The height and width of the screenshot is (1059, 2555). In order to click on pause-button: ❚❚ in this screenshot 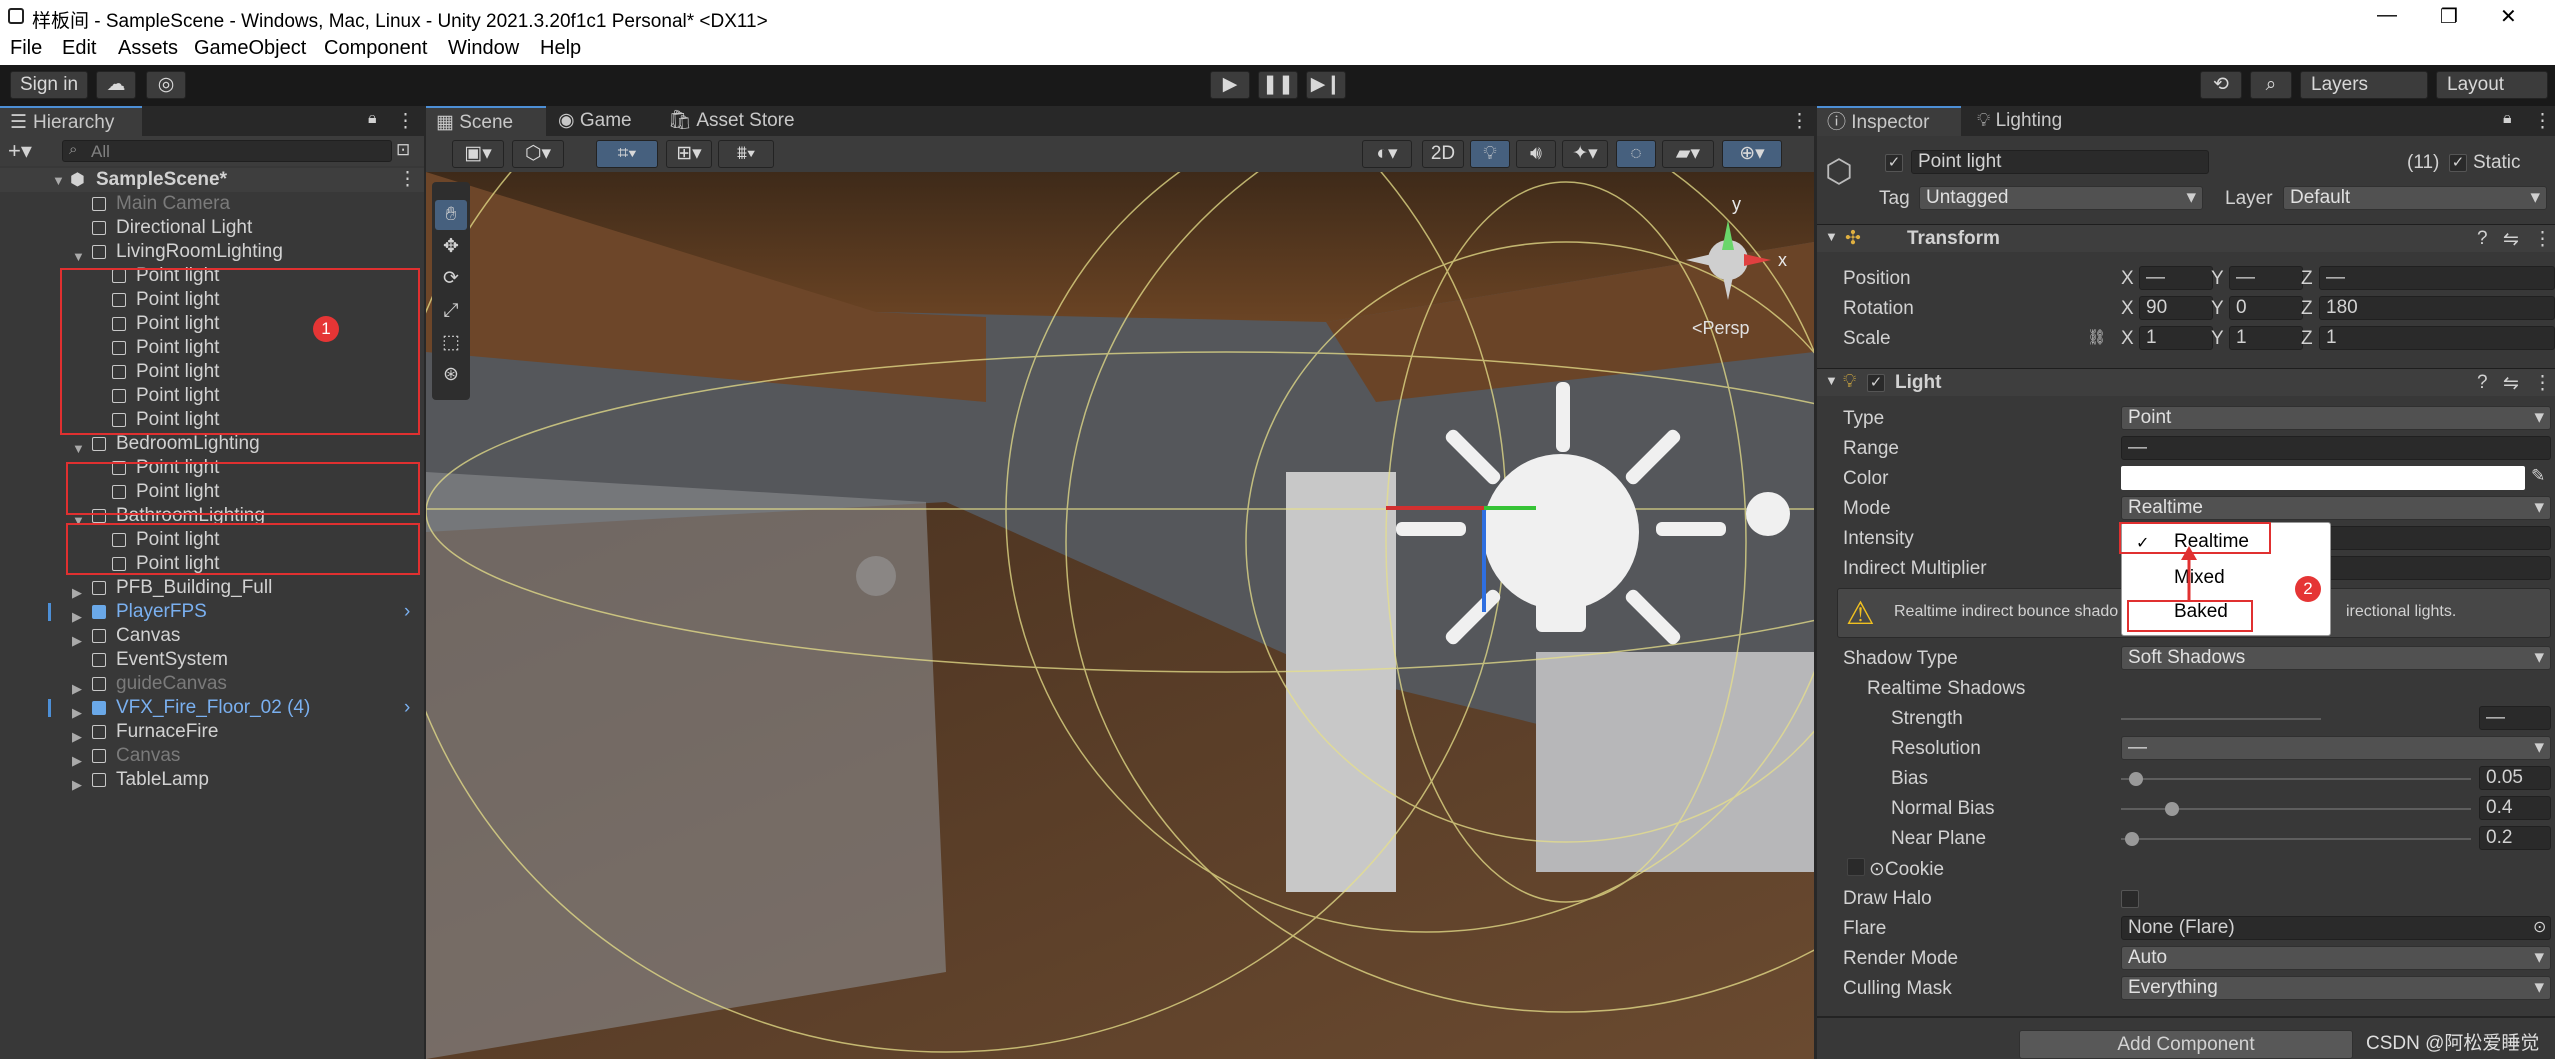, I will do `click(1278, 85)`.